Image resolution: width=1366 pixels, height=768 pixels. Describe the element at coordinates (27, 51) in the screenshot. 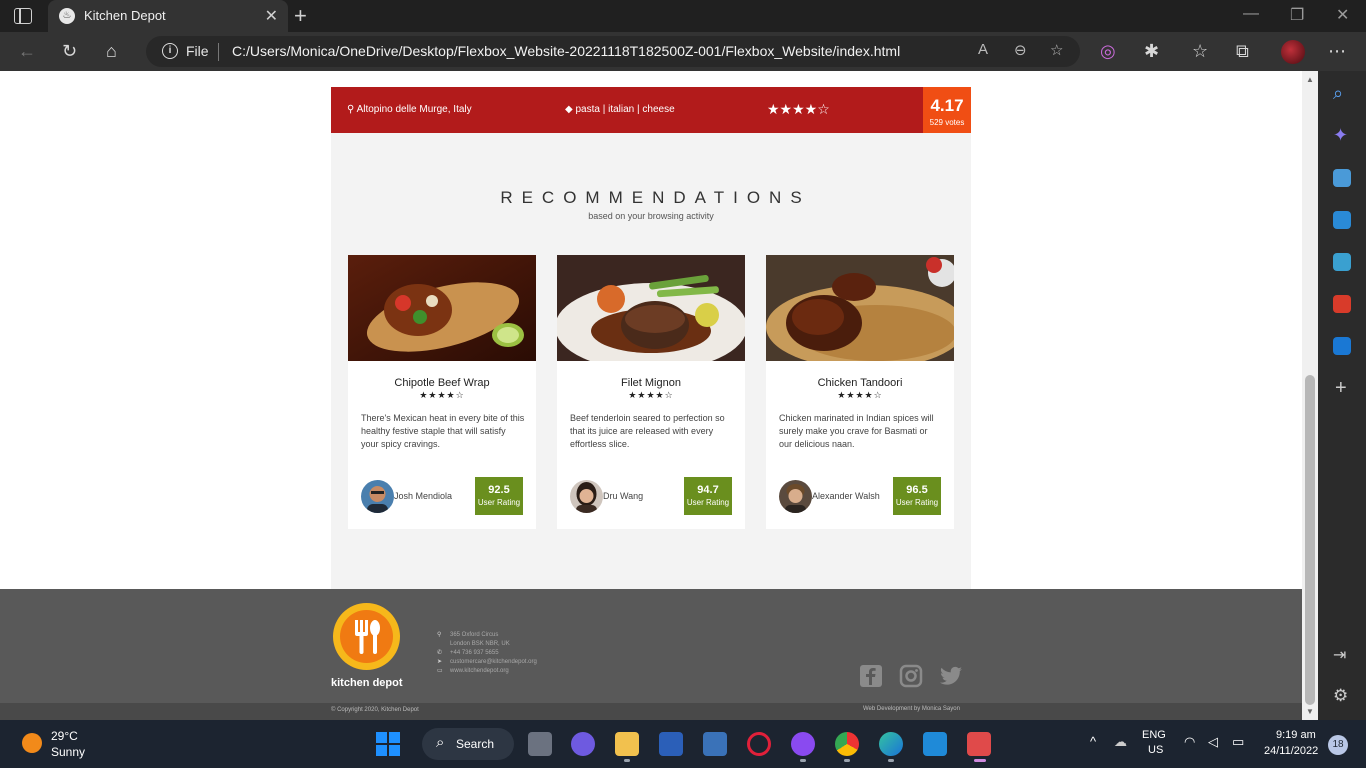

I see `back-arrow-icon: ←` at that location.